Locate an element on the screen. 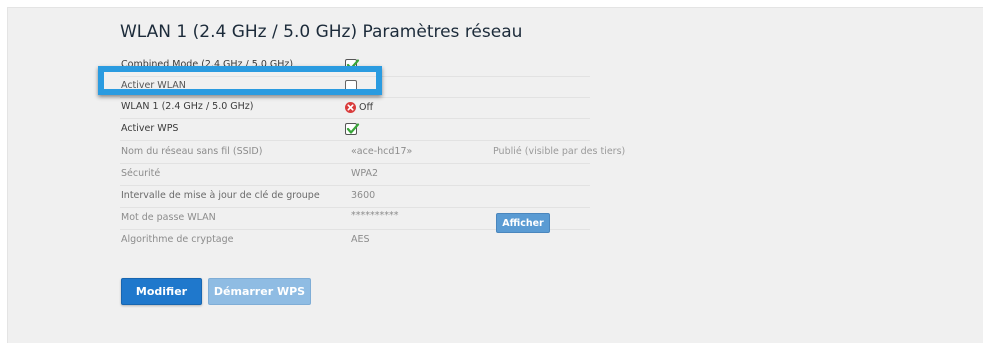 The height and width of the screenshot is (343, 983). row-divider is located at coordinates (355, 140).